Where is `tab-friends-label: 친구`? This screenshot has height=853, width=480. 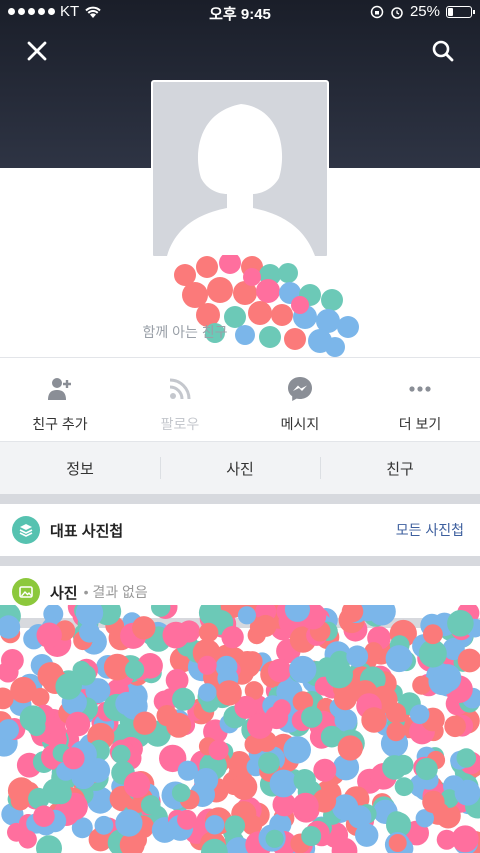 tab-friends-label: 친구 is located at coordinates (400, 469).